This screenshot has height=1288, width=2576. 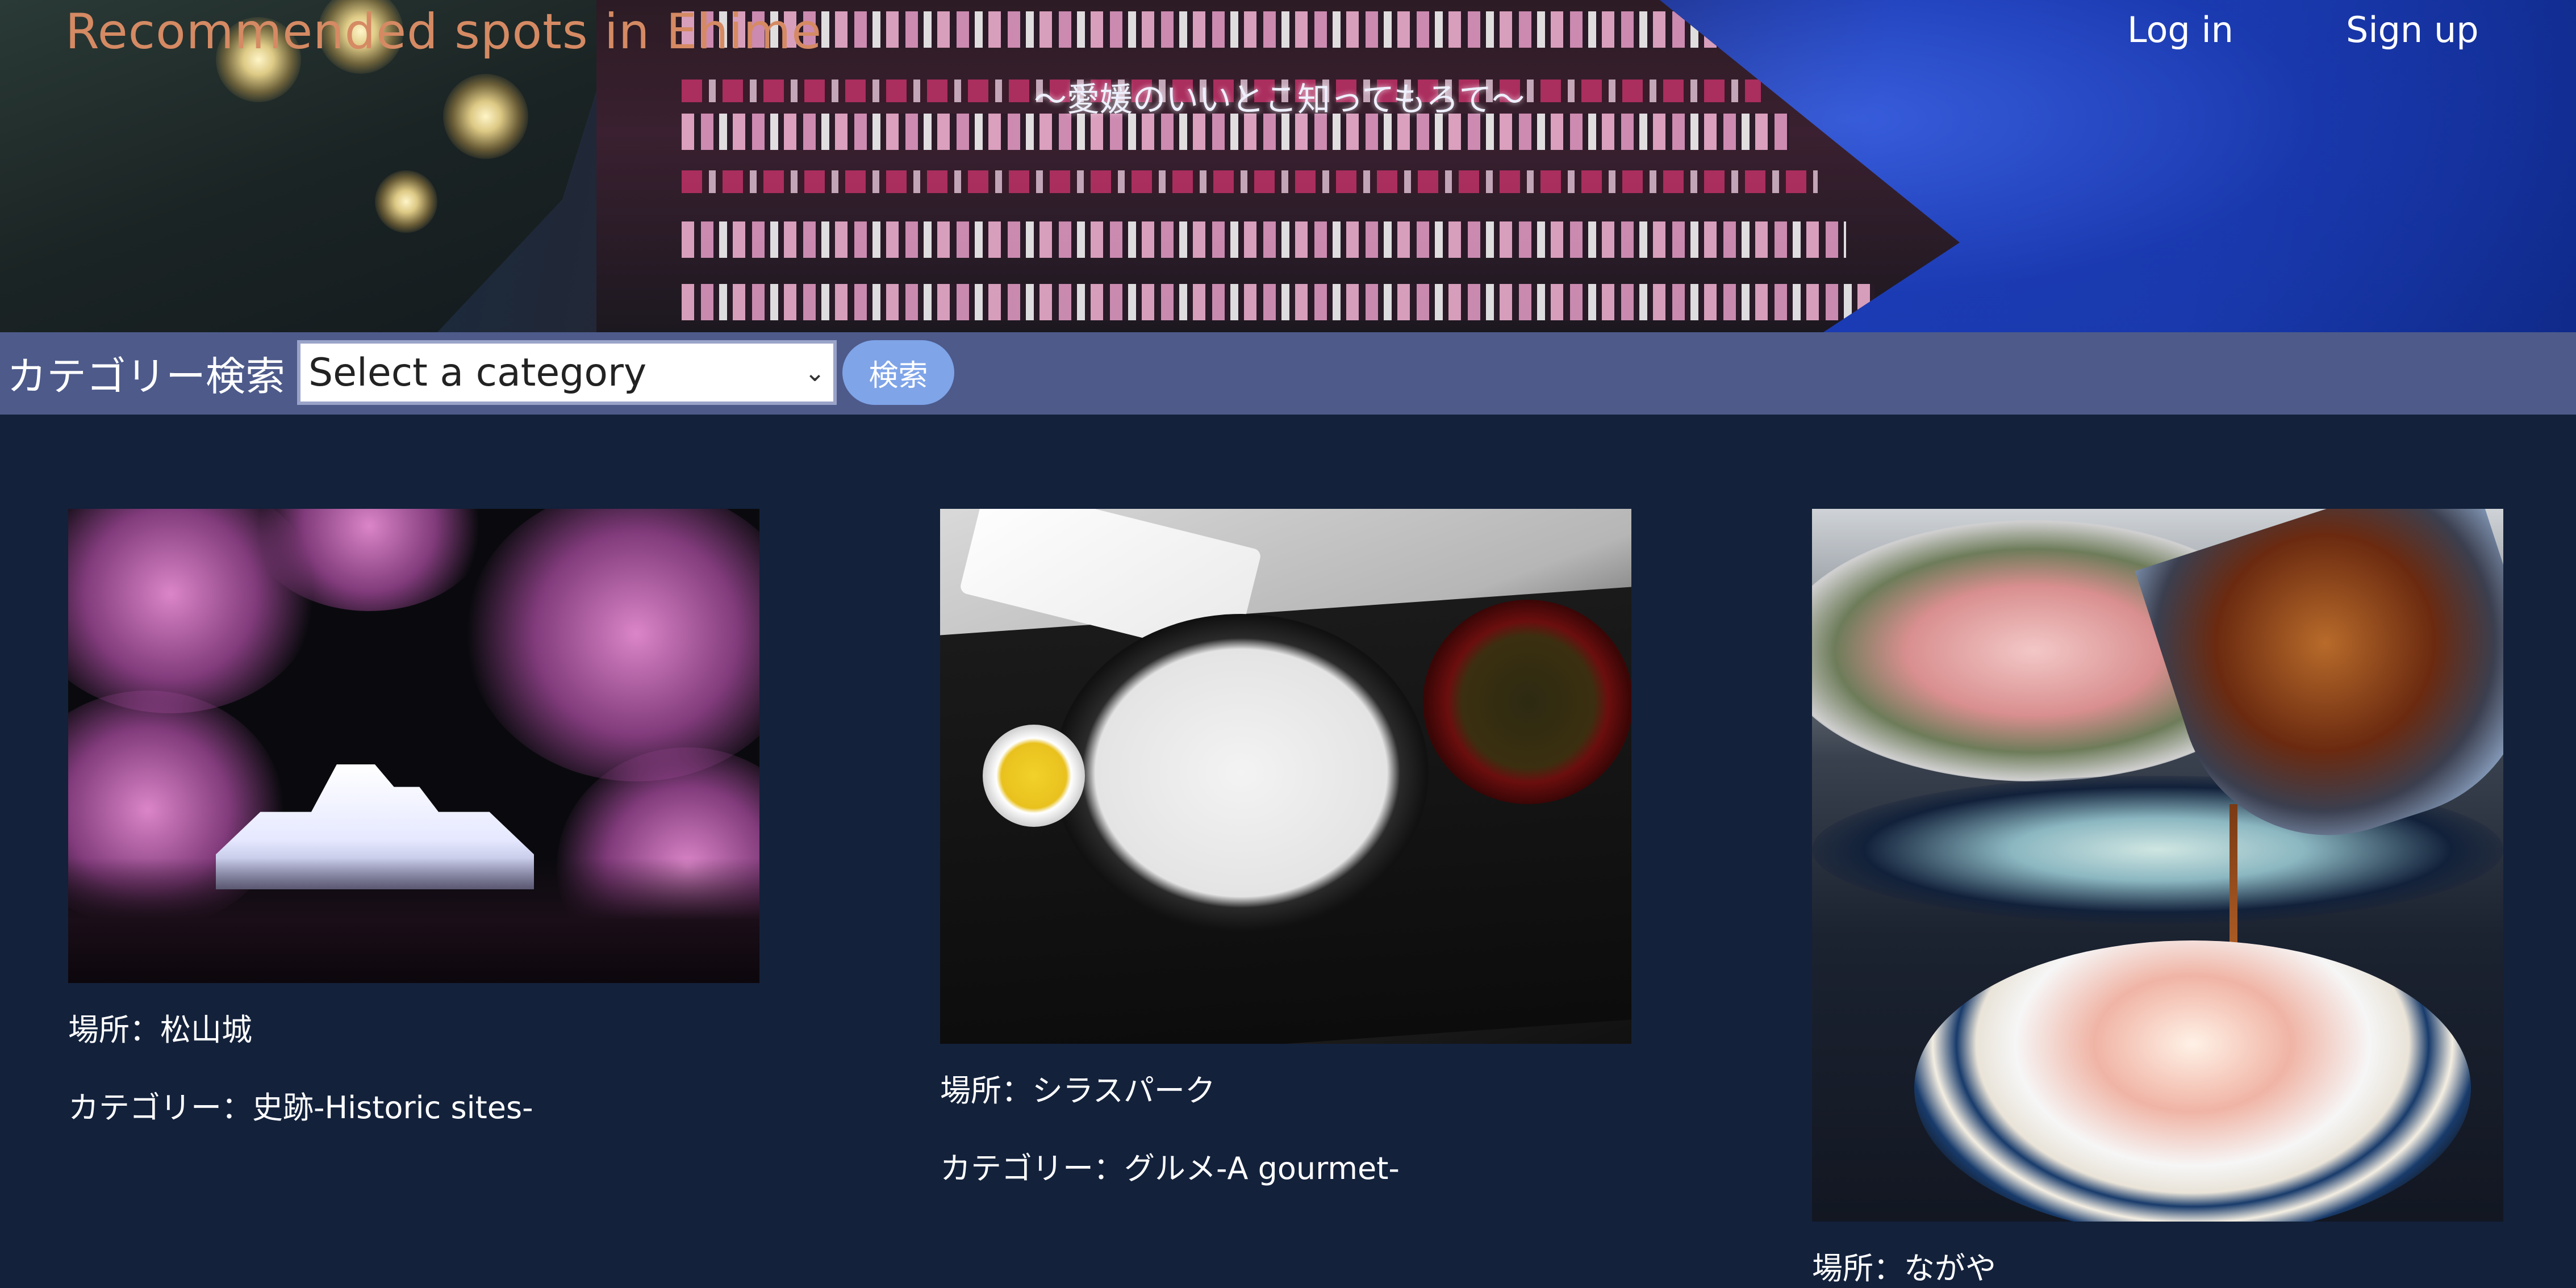 I want to click on blossom, so click(x=612, y=645).